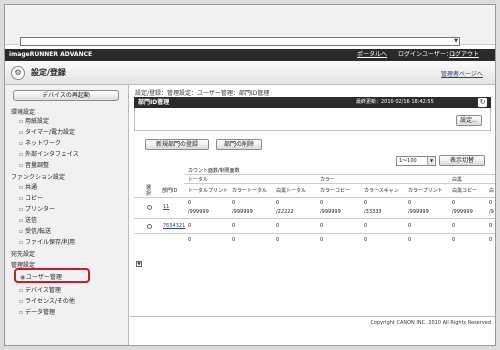 This screenshot has height=350, width=500. What do you see at coordinates (239, 144) in the screenshot?
I see `delete-department-button: 部門の削除` at bounding box center [239, 144].